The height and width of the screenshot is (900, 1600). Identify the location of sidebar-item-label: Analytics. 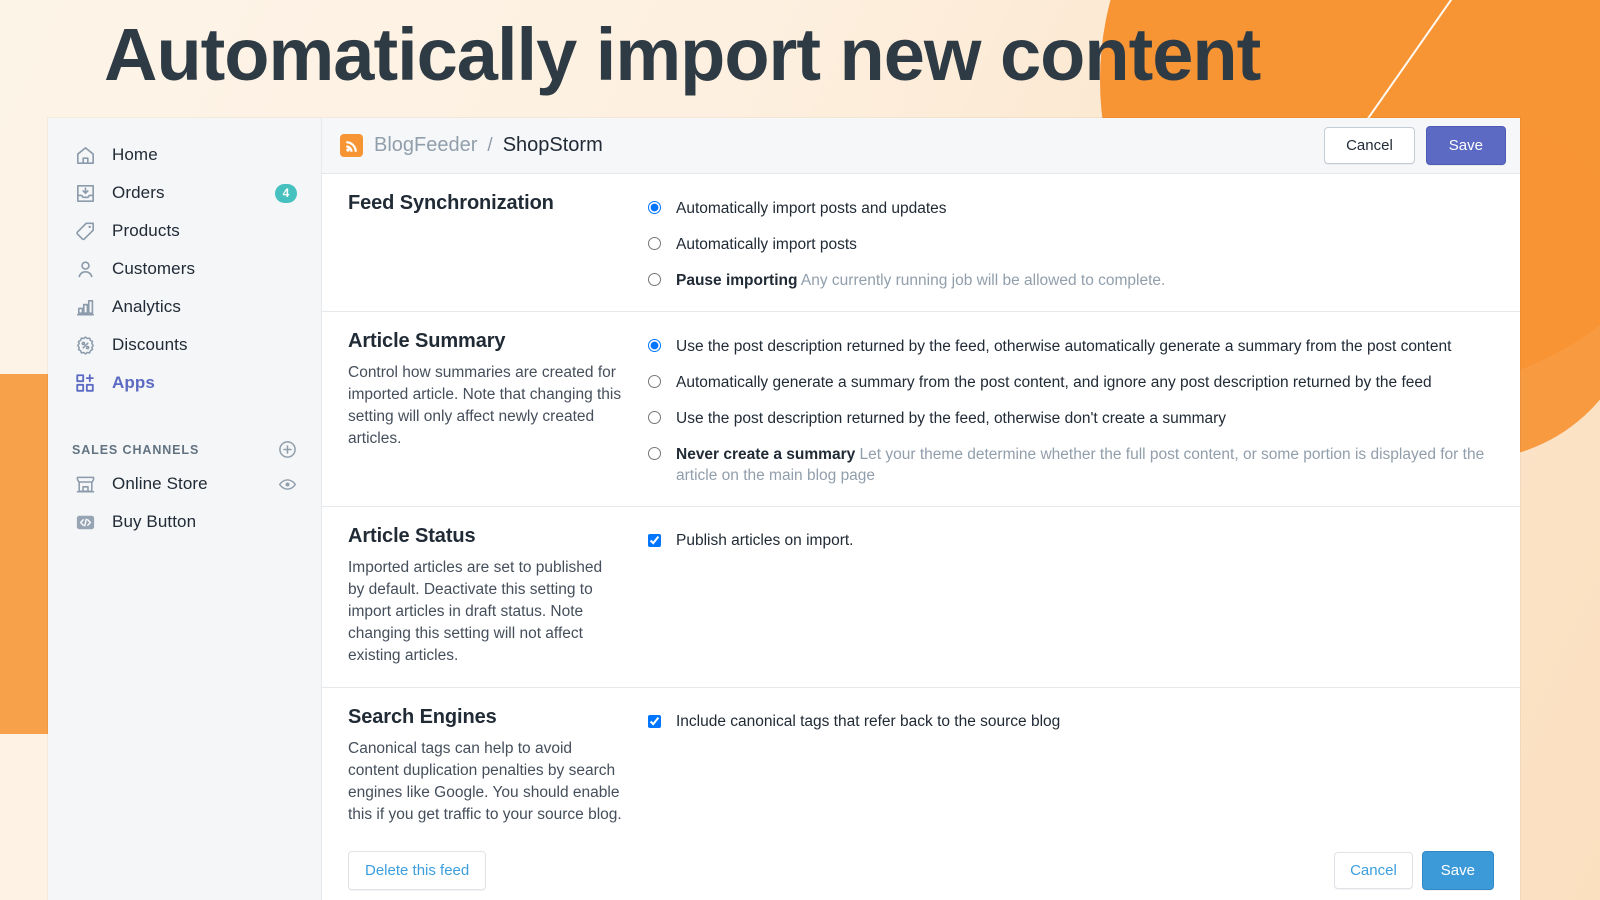
(146, 306).